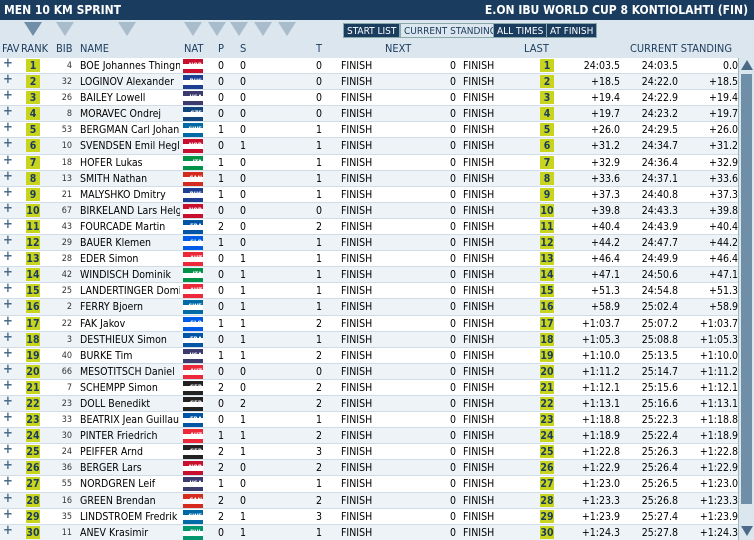 The width and height of the screenshot is (754, 540). Describe the element at coordinates (193, 371) in the screenshot. I see `flag-icon: AUT` at that location.